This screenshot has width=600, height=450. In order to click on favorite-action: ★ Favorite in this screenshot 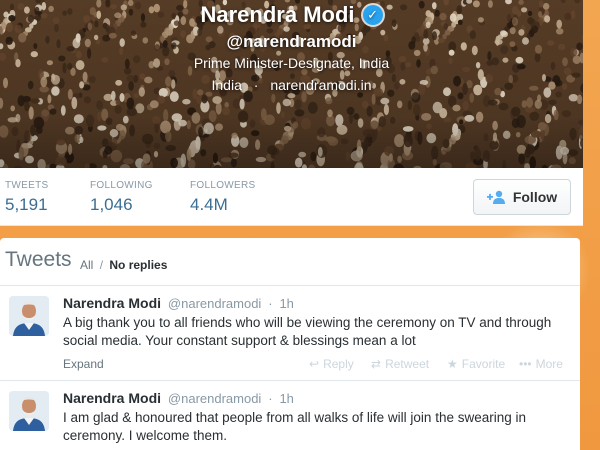, I will do `click(476, 364)`.